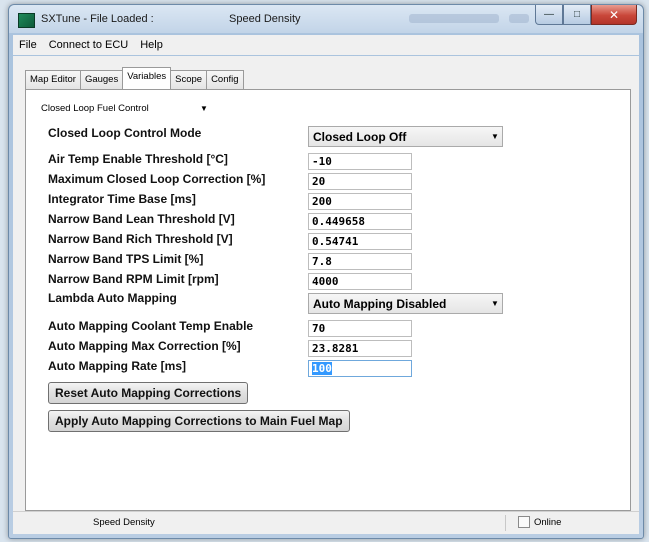  Describe the element at coordinates (117, 366) in the screenshot. I see `mapping-rate-label: Auto Mapping Rate [ms]` at that location.